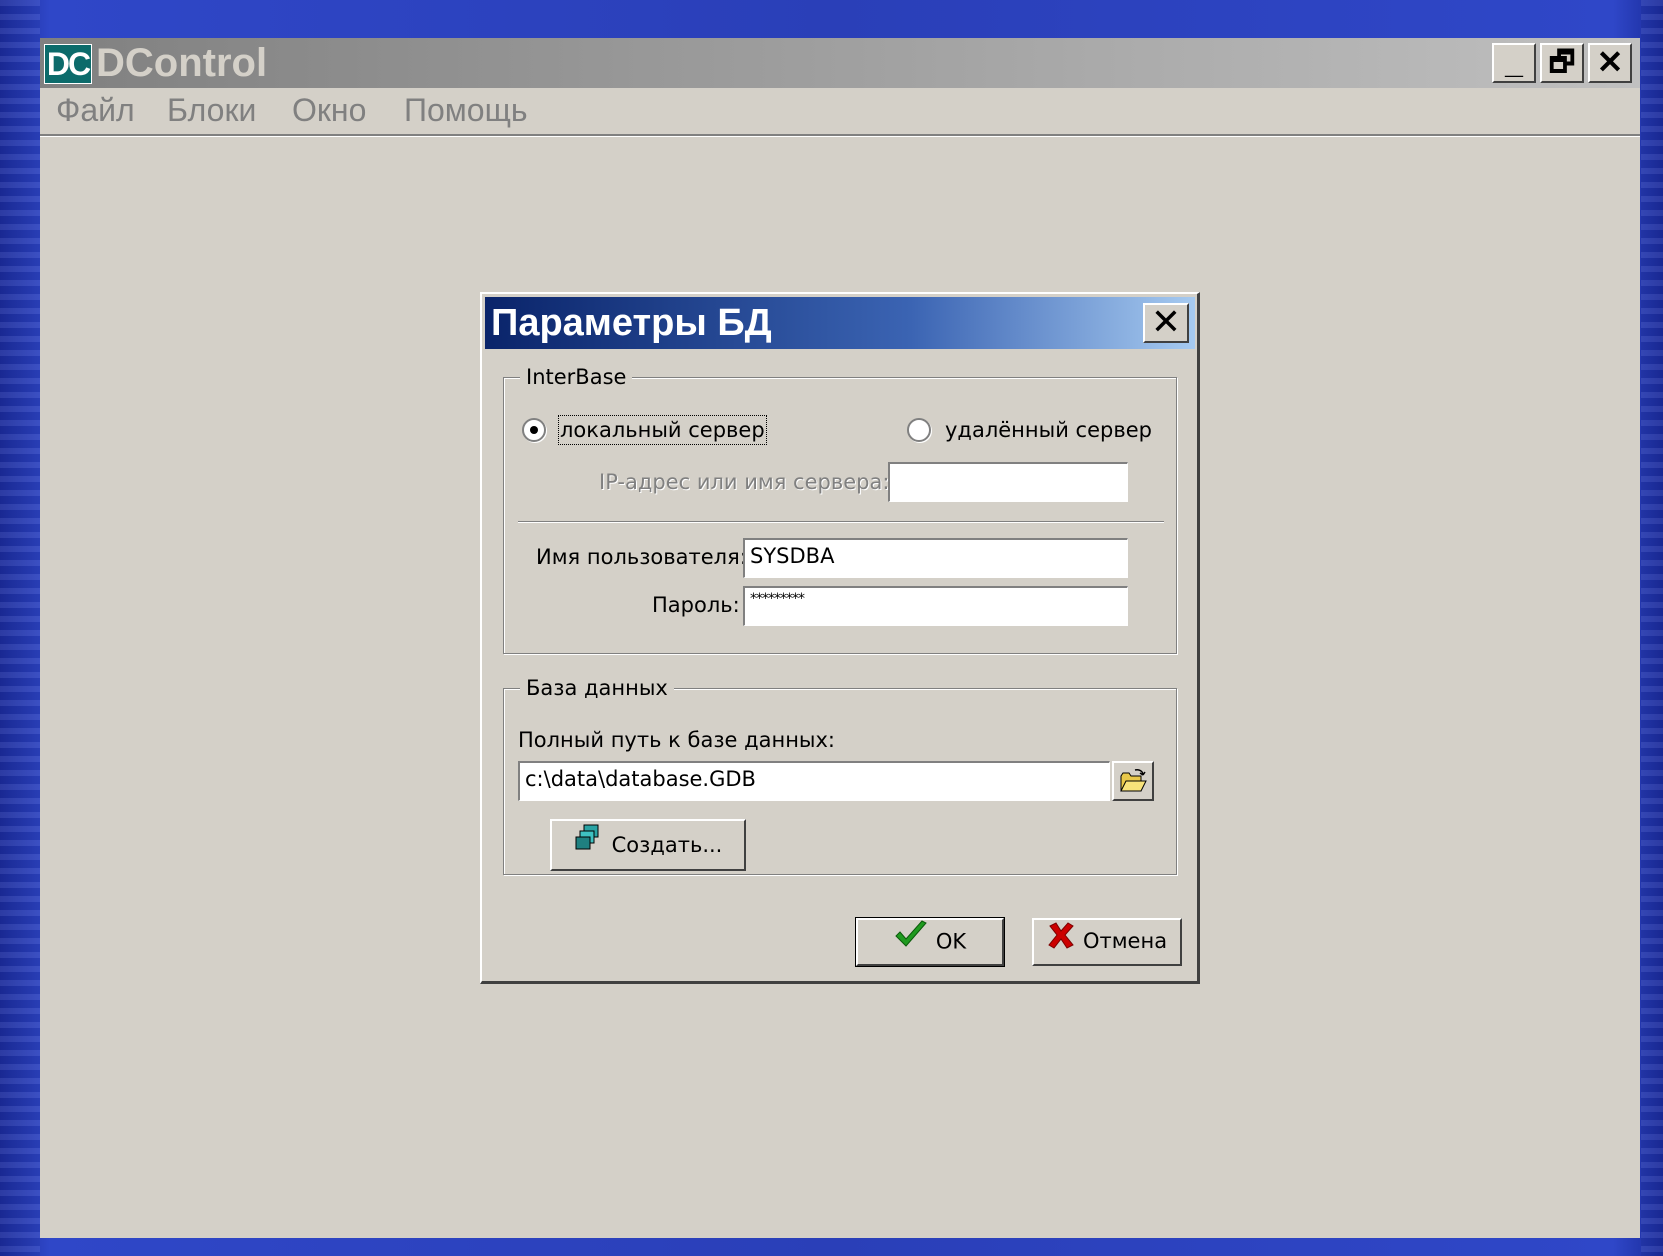  Describe the element at coordinates (814, 781) in the screenshot. I see `db-path-field: c:\data\database.GDB` at that location.